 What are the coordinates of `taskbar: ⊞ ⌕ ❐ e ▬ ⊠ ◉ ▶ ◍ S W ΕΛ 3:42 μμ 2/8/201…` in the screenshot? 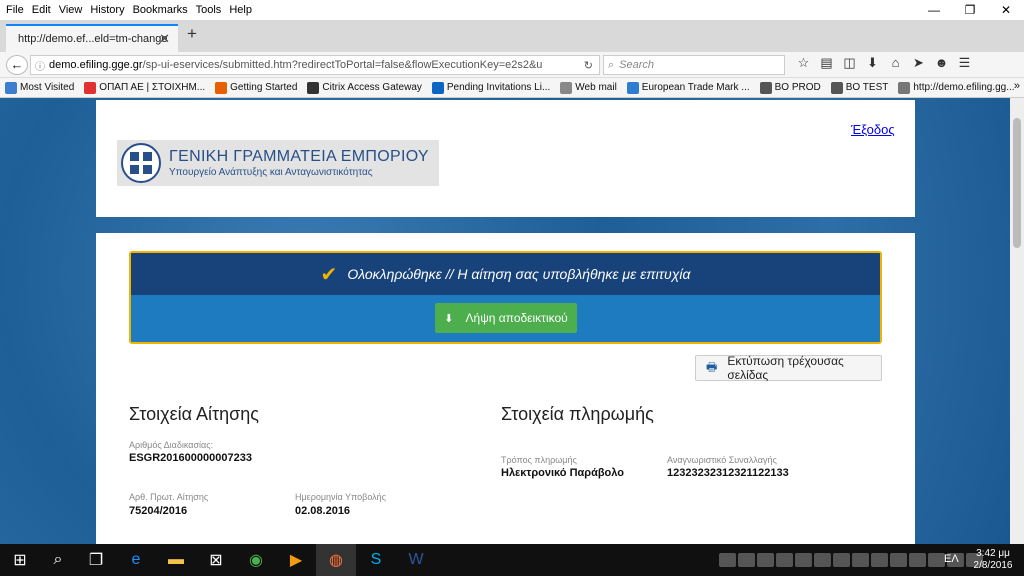 It's located at (512, 560).